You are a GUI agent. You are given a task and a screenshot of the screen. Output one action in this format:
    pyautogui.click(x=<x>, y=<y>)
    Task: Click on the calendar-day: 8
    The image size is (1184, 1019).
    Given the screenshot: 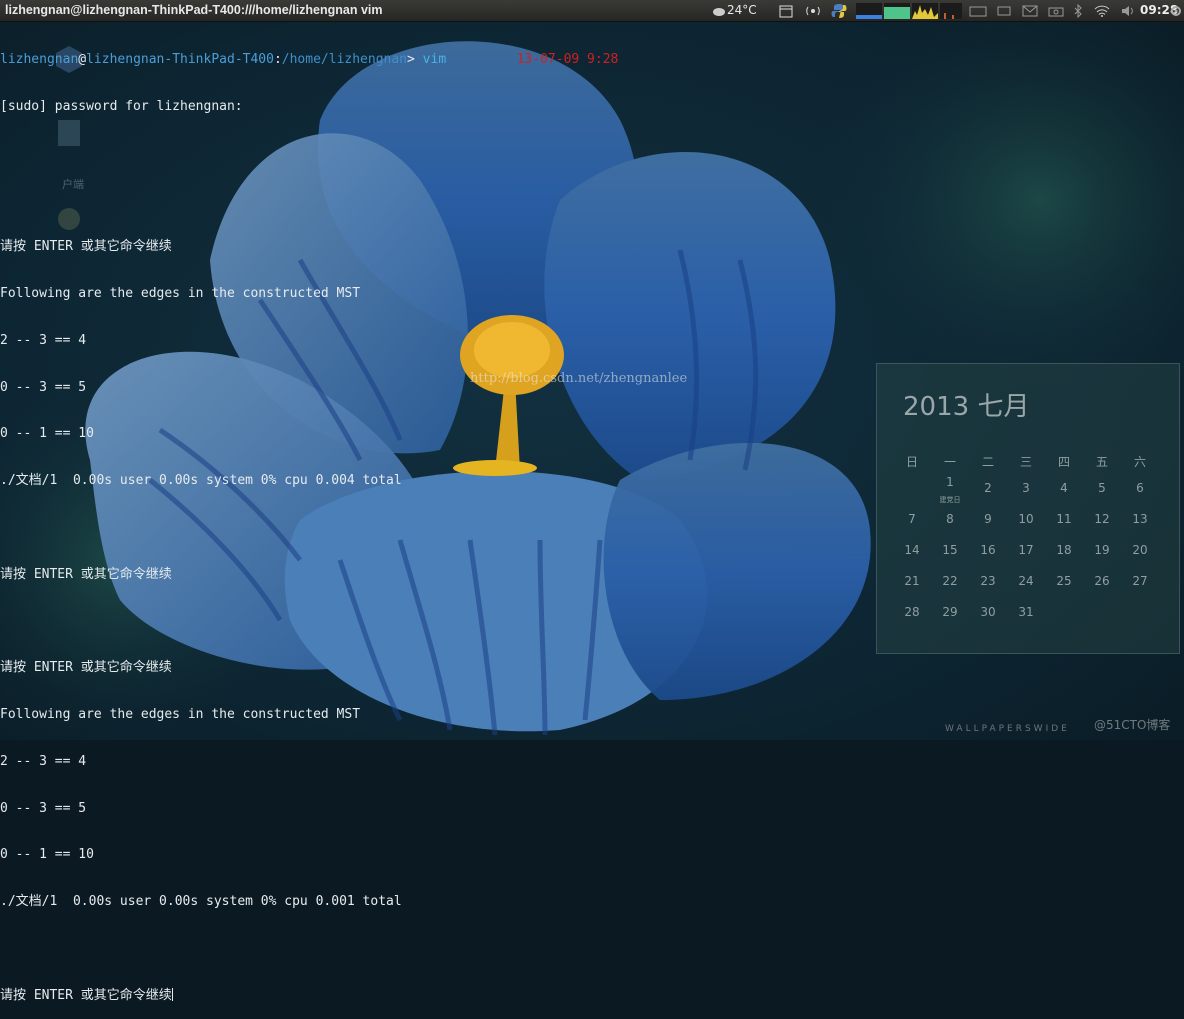 What is the action you would take?
    pyautogui.click(x=950, y=519)
    